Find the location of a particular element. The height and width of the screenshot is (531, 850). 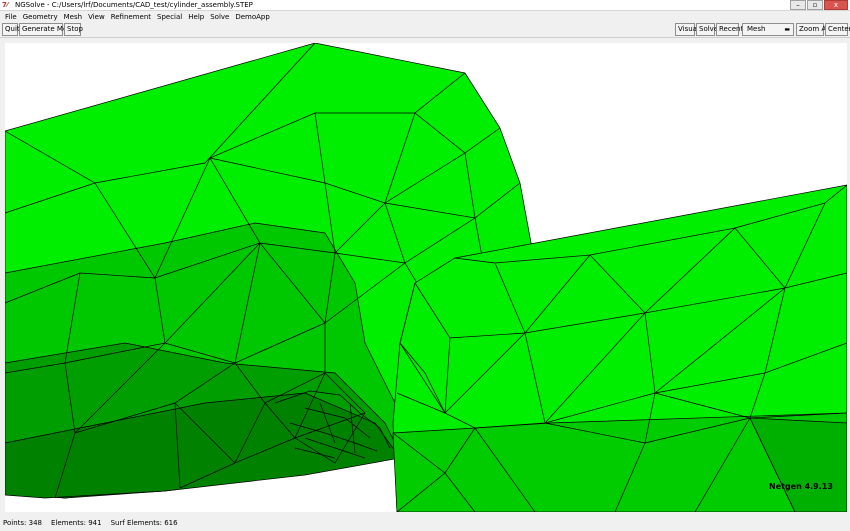

minimize-button: – is located at coordinates (798, 5).